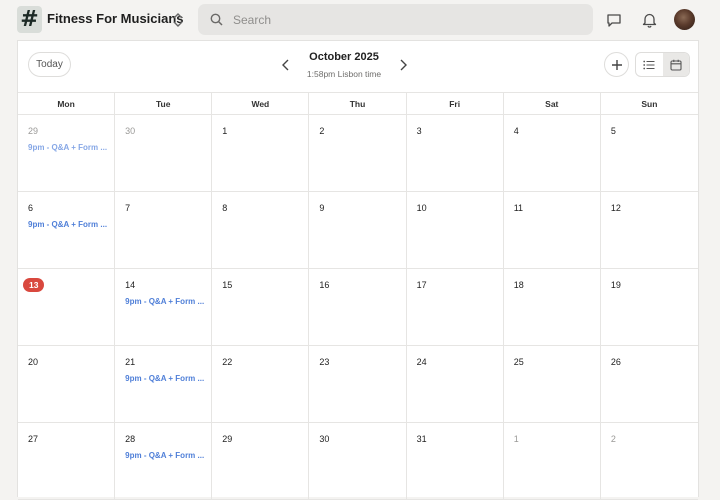 The image size is (720, 500). What do you see at coordinates (649, 230) in the screenshot?
I see `day-cell: 12` at bounding box center [649, 230].